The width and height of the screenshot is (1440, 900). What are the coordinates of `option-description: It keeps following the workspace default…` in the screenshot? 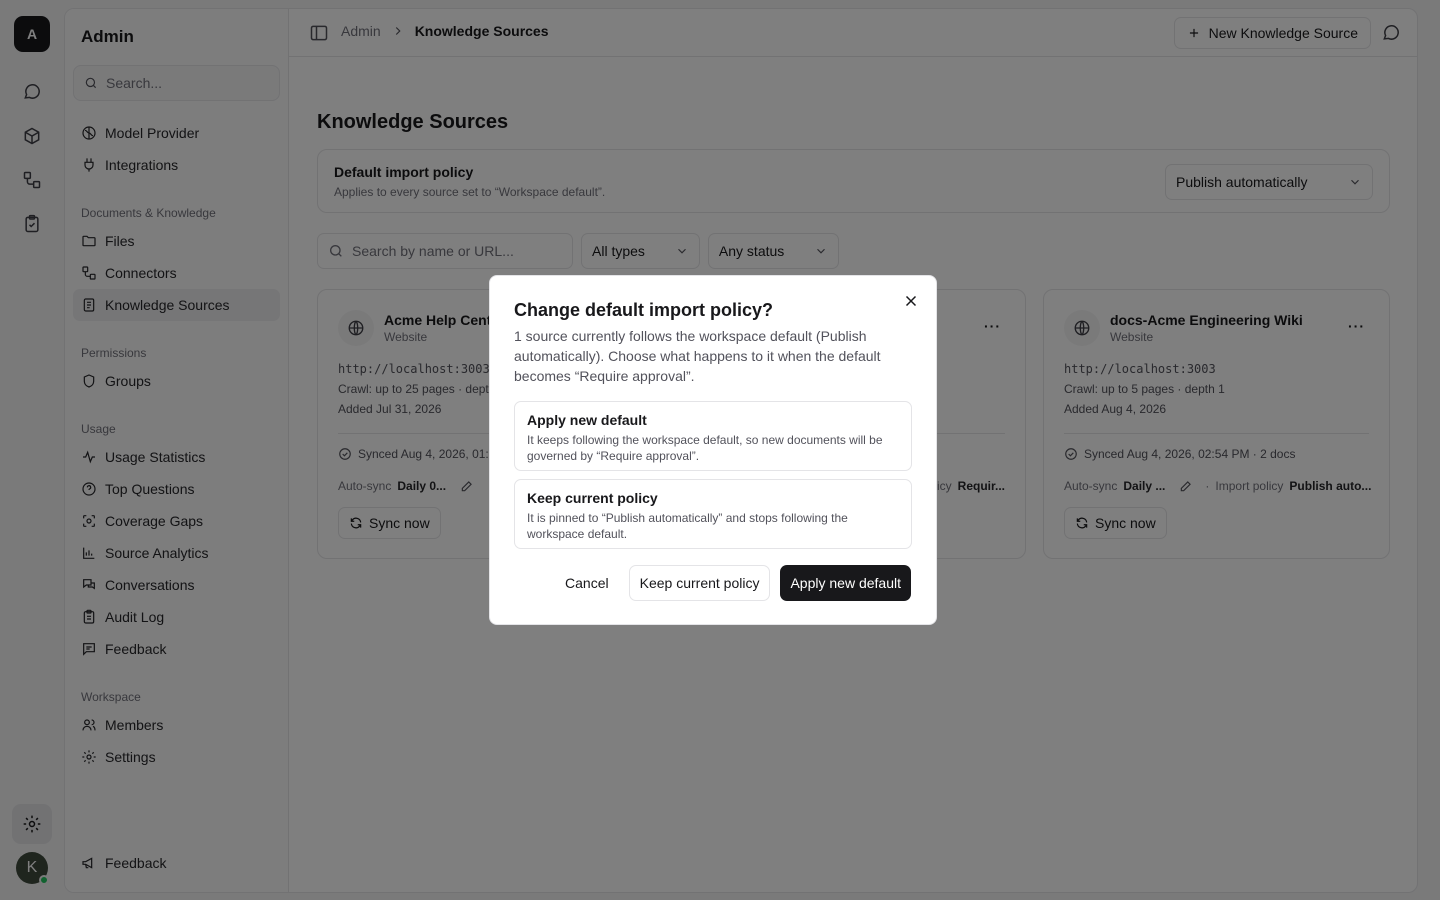 It's located at (705, 448).